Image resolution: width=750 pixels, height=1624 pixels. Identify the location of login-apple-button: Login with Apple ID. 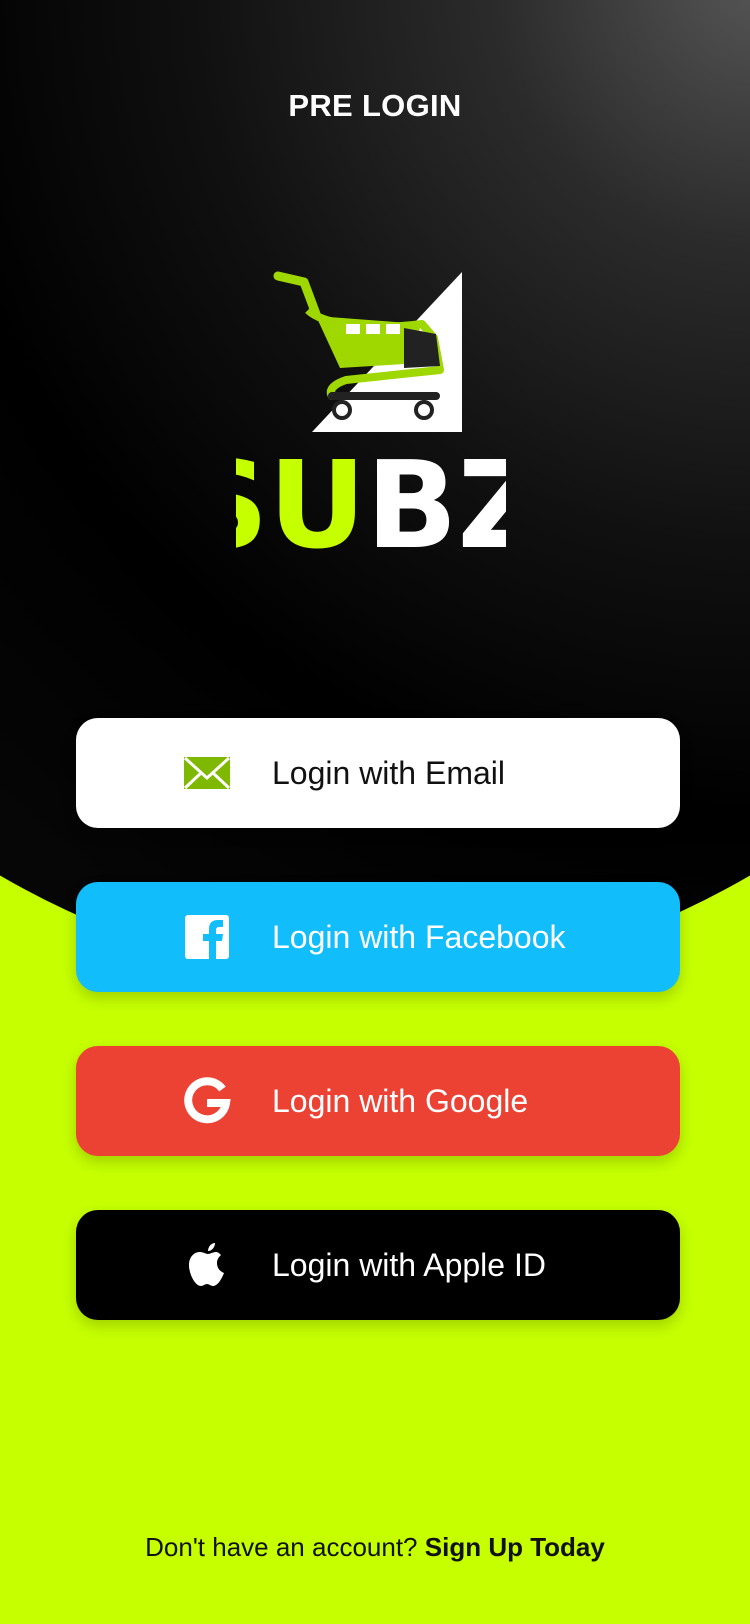
(378, 1265).